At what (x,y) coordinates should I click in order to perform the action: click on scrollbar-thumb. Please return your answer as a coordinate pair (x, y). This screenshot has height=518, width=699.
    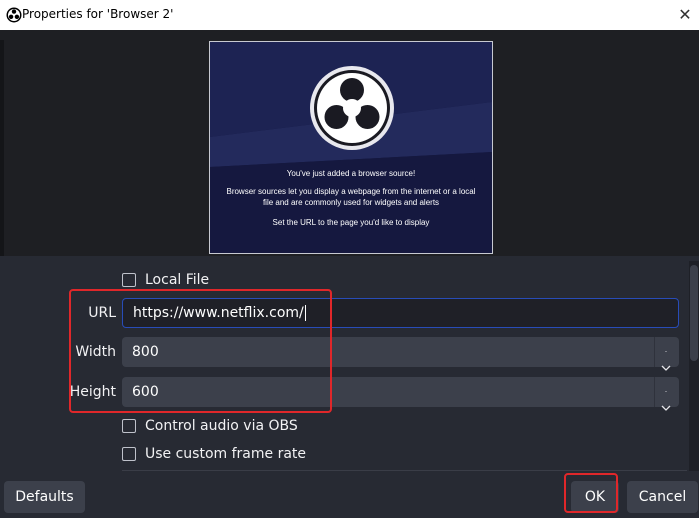
    Looking at the image, I should click on (694, 313).